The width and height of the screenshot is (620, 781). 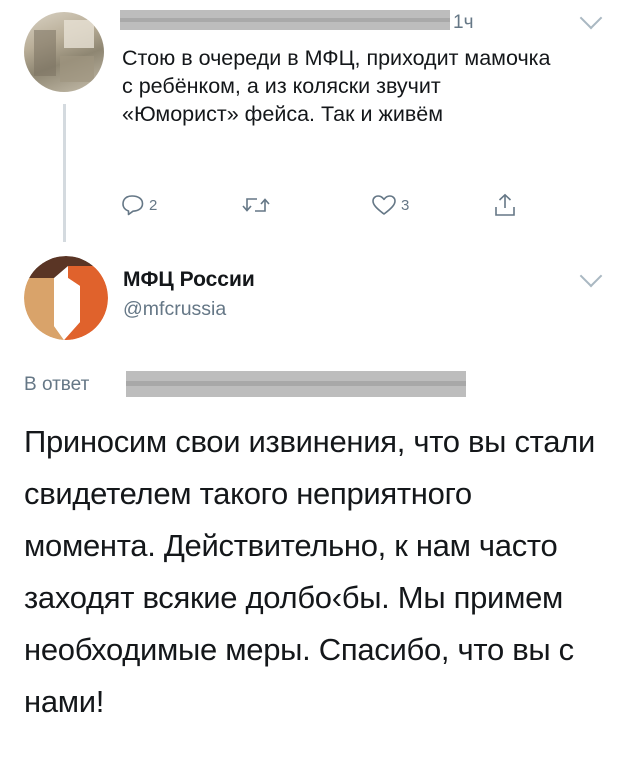 What do you see at coordinates (64, 173) in the screenshot?
I see `thread-connector-line` at bounding box center [64, 173].